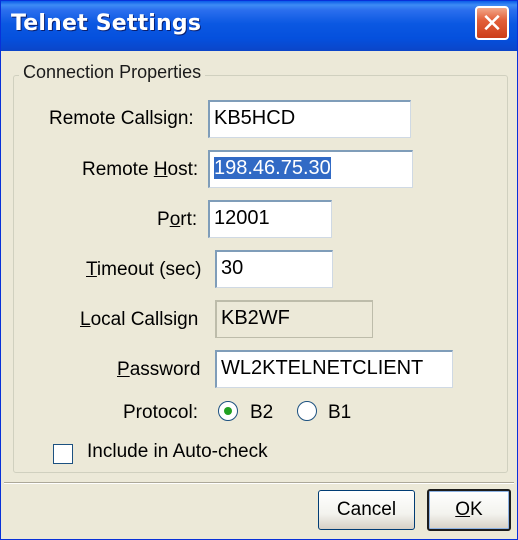  Describe the element at coordinates (112, 72) in the screenshot. I see `group-legend: Connection Properties` at that location.